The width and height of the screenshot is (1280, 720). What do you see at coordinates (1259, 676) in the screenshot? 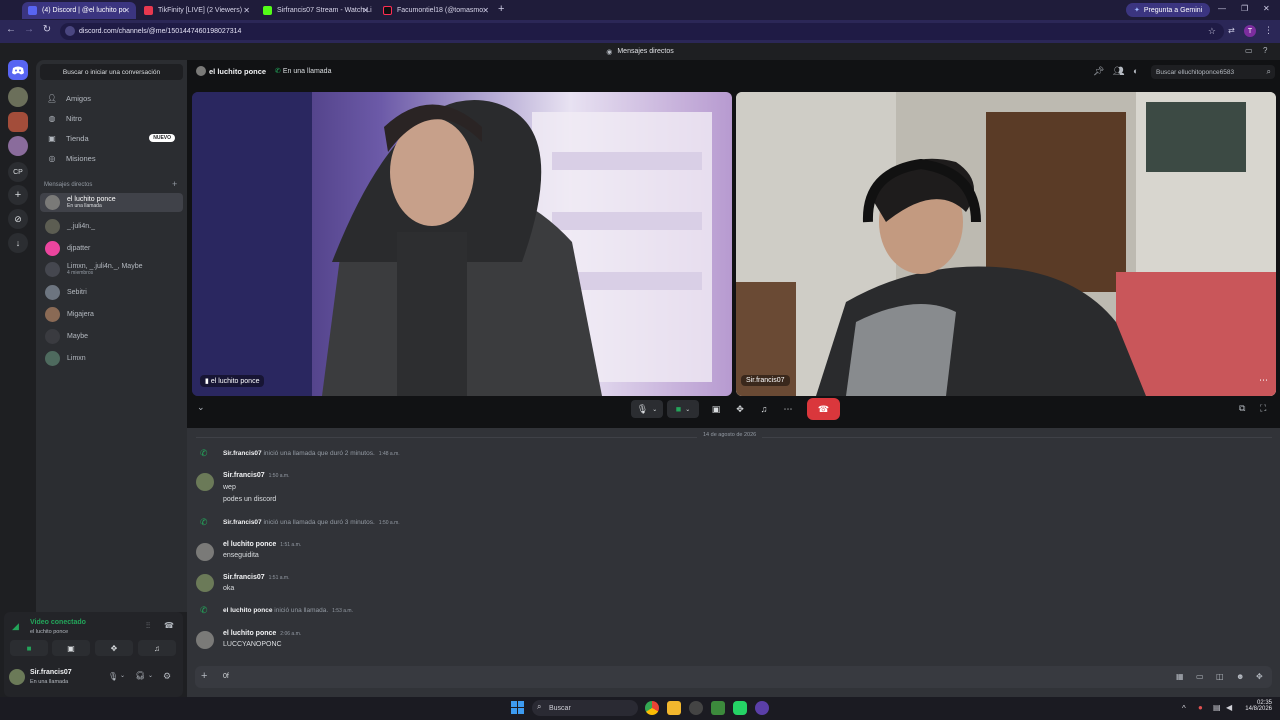
I see `apps-icon: ✥` at bounding box center [1259, 676].